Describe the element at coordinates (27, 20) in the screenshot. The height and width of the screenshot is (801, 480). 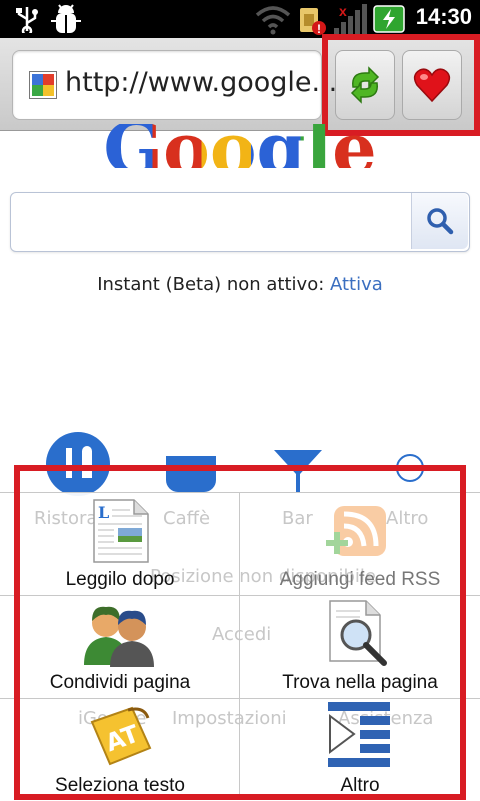
I see `usb-icon` at that location.